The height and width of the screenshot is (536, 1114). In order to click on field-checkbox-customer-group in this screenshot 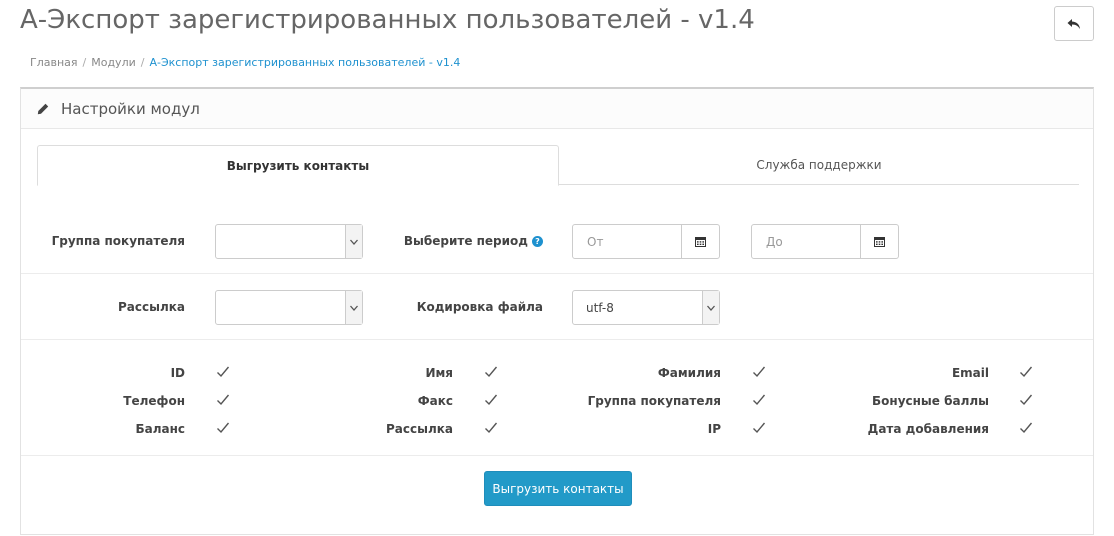, I will do `click(759, 400)`.